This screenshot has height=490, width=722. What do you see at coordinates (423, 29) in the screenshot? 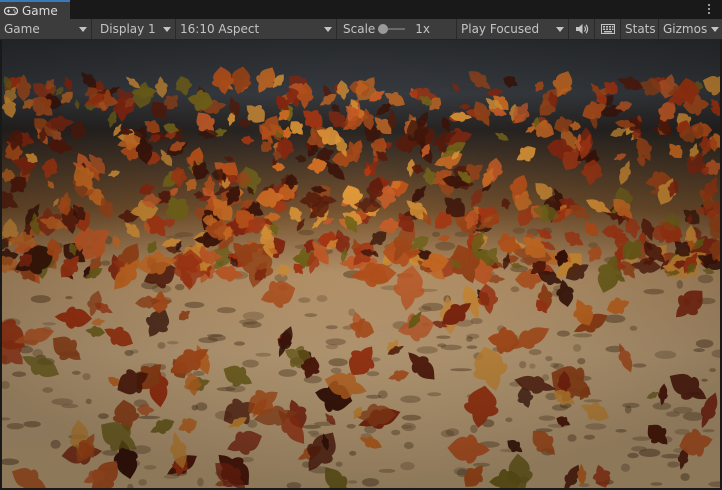
I see `scale-value: 1x` at bounding box center [423, 29].